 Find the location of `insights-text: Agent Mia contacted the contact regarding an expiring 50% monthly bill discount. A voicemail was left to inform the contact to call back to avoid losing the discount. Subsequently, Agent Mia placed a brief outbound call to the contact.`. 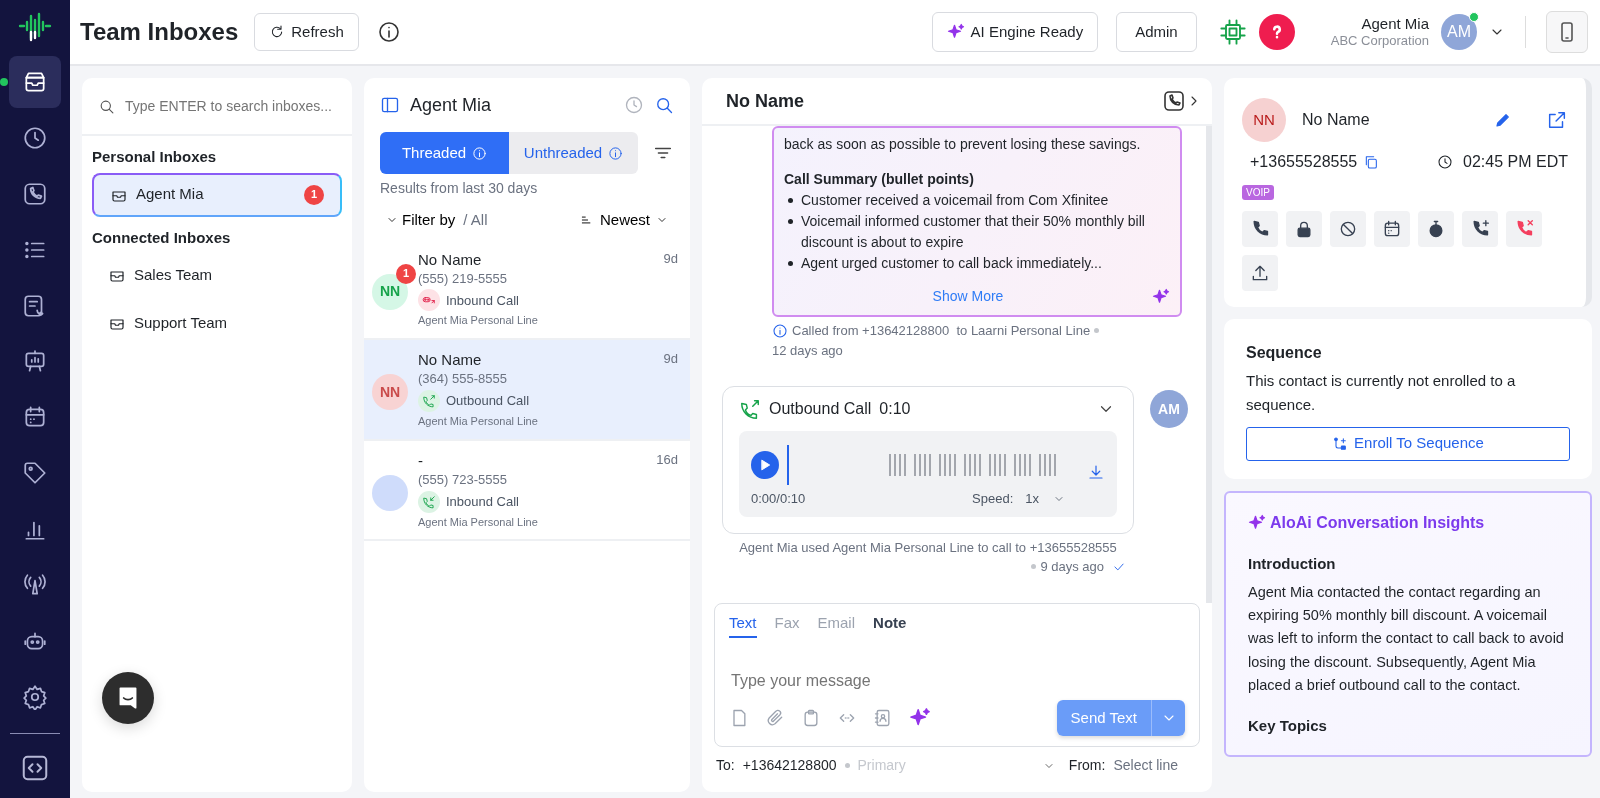

insights-text: Agent Mia contacted the contact regarding an expiring 50% monthly bill discount. A voicemail was left to inform the contact to call back to avoid losing the discount. Subsequently, Agent Mia placed a brief outbound call to the contact. is located at coordinates (1406, 639).